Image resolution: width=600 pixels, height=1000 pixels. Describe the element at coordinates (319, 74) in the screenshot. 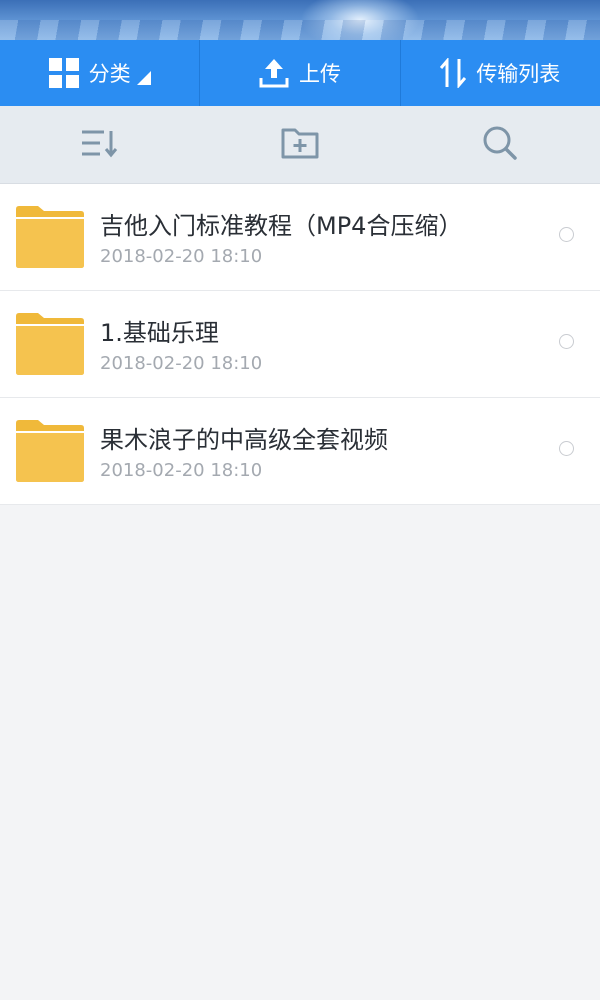

I see `upload-label: 上传` at that location.